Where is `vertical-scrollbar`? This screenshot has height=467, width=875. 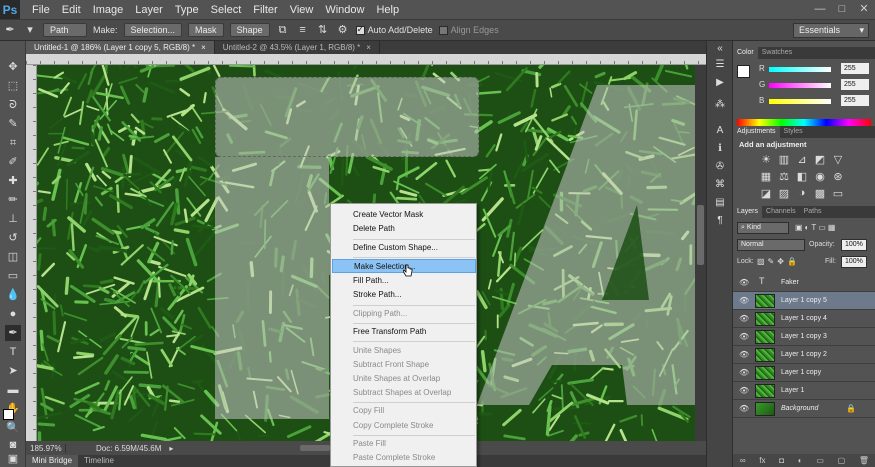 vertical-scrollbar is located at coordinates (700, 253).